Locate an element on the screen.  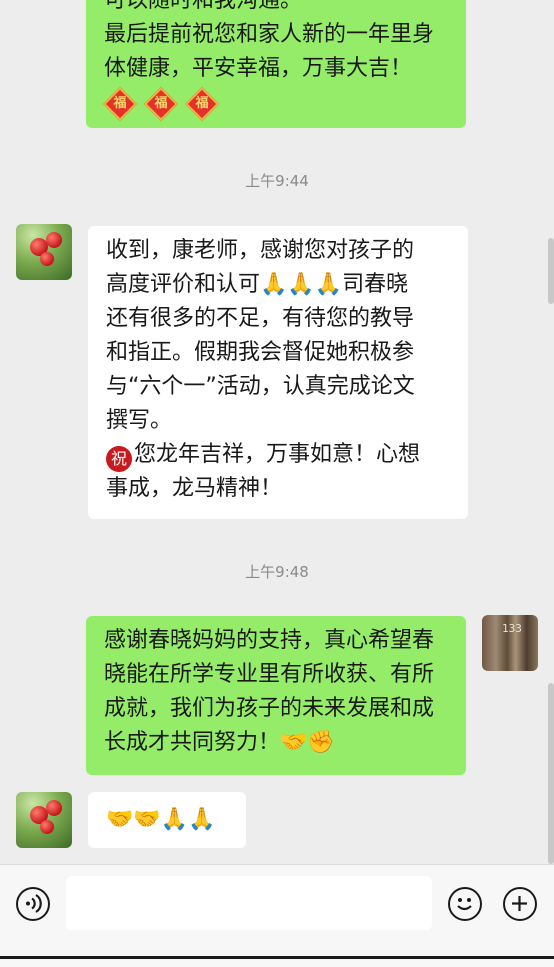
plus-icon is located at coordinates (519, 903).